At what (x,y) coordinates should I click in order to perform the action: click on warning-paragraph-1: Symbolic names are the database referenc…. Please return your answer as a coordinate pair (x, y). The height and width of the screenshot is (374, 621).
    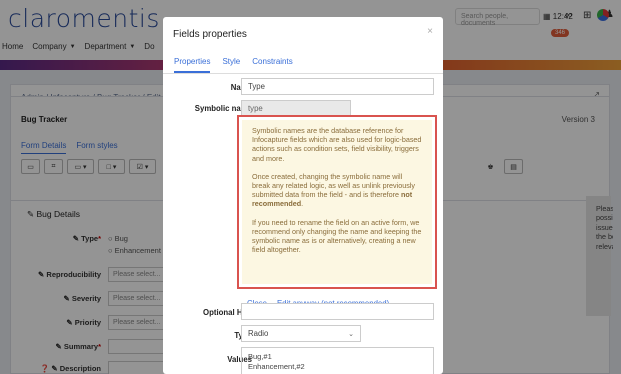
    Looking at the image, I should click on (337, 144).